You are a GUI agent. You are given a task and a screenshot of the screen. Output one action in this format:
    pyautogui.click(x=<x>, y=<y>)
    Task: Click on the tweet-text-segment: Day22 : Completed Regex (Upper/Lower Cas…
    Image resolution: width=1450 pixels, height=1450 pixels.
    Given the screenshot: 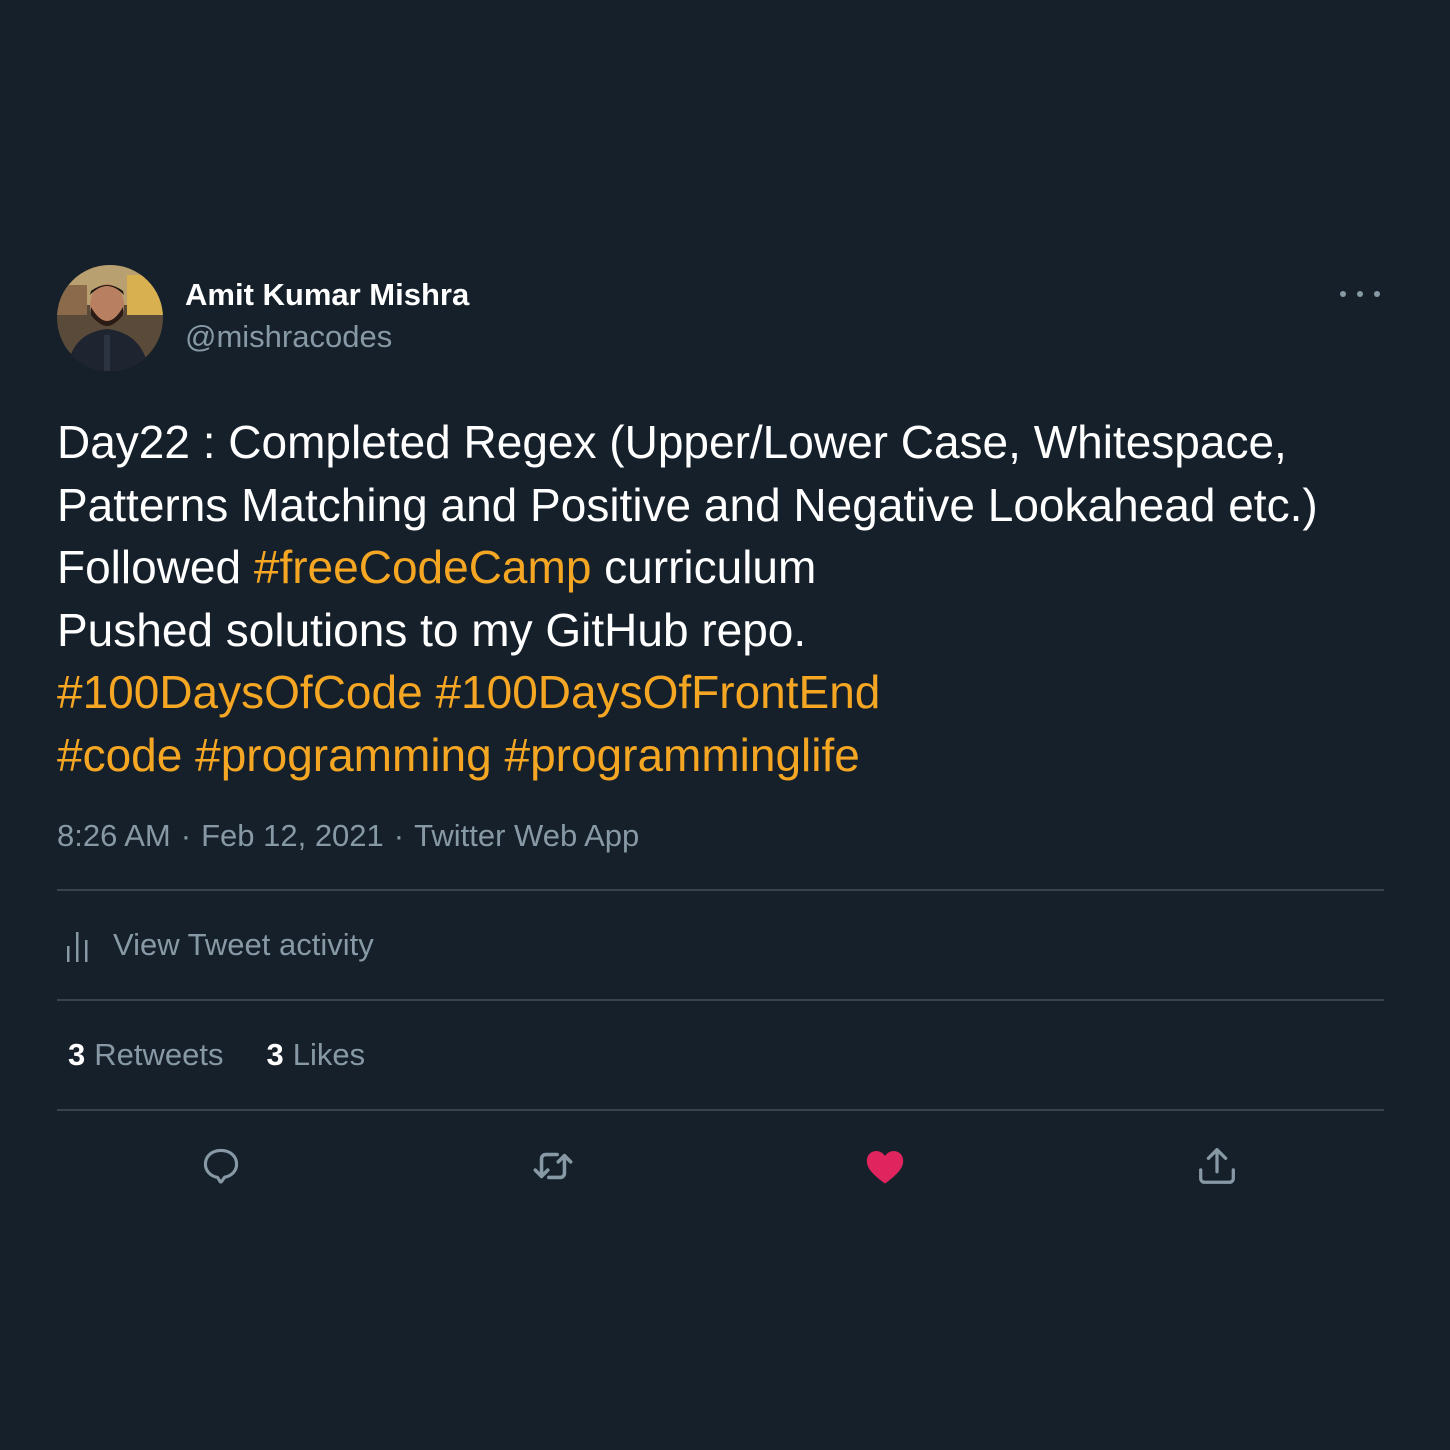 What is the action you would take?
    pyautogui.click(x=672, y=442)
    